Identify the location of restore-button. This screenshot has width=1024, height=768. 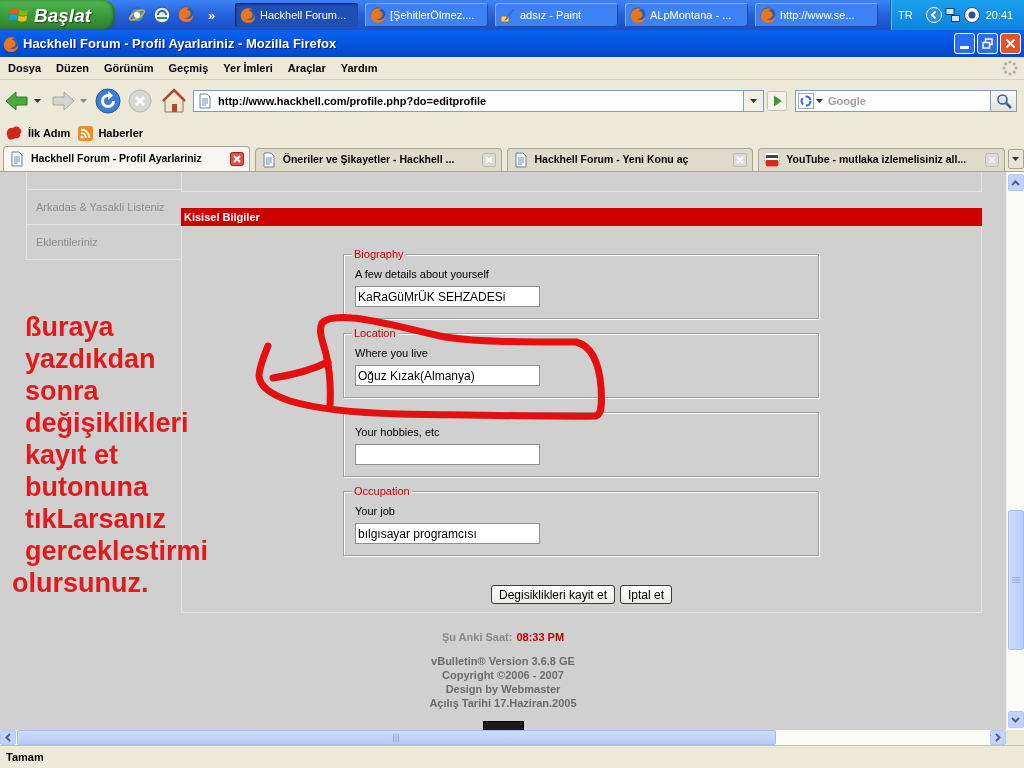
(987, 43).